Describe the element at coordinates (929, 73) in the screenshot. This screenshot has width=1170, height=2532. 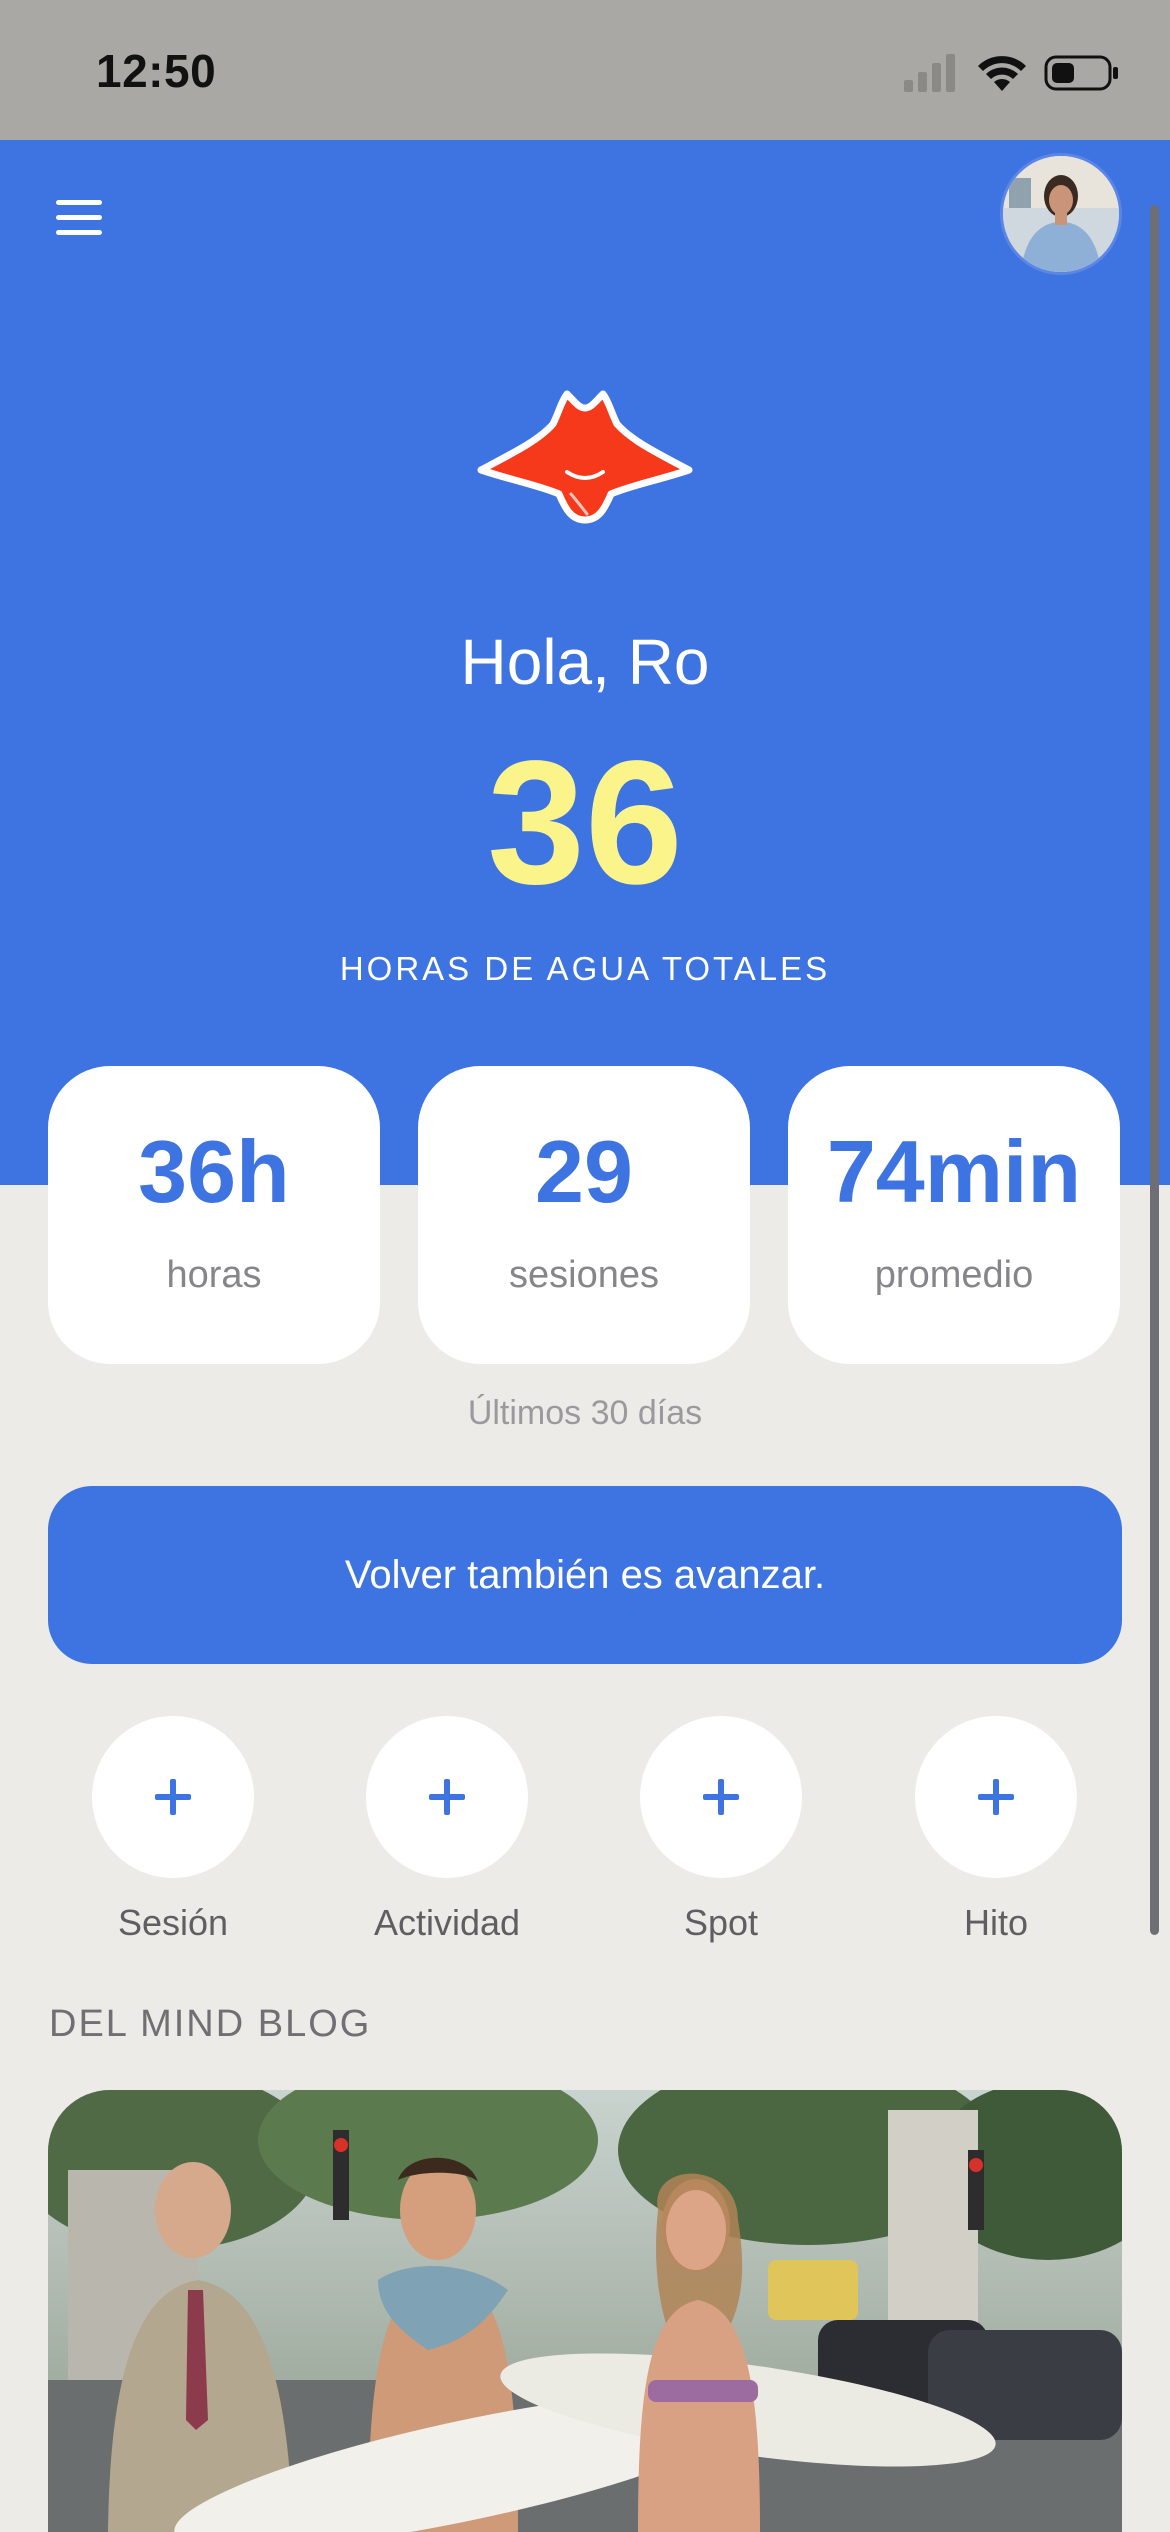
I see `cellular-signal-icon` at that location.